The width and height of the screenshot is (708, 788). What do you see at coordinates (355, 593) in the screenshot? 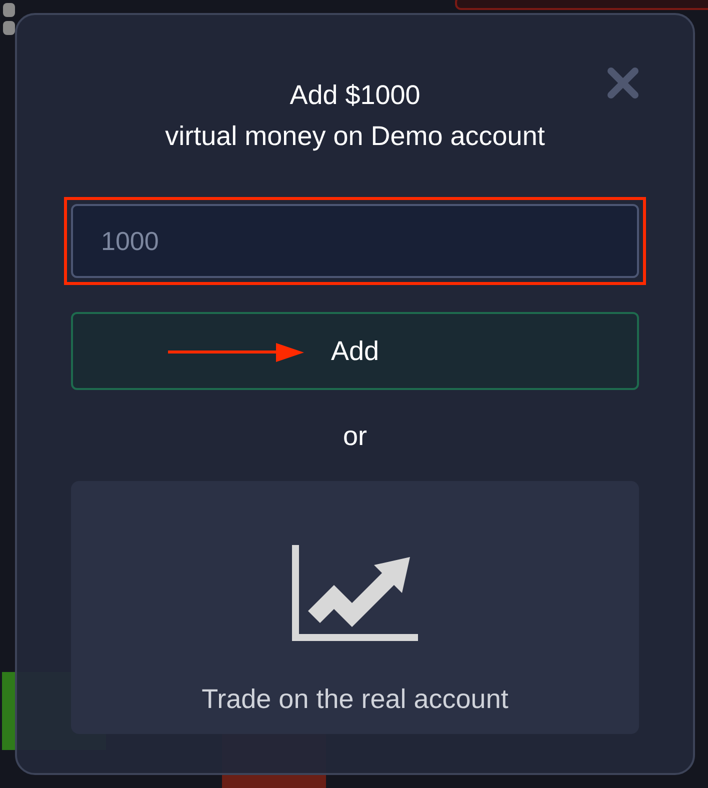
I see `trending-chart-icon` at bounding box center [355, 593].